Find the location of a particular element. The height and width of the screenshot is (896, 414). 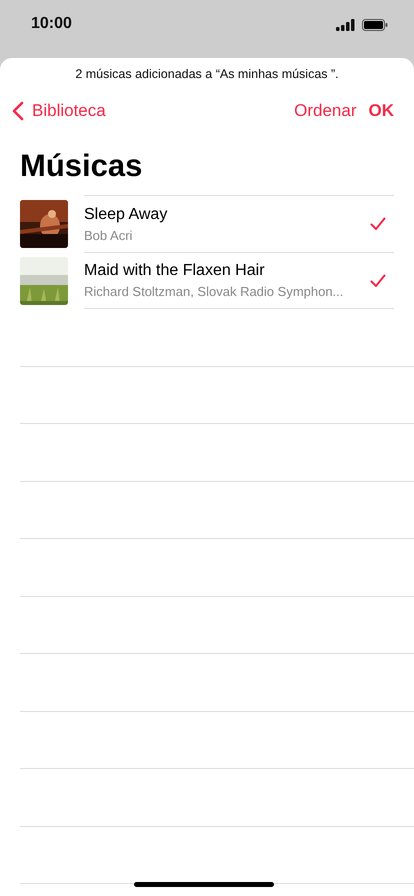

page-title: Músicas is located at coordinates (81, 166).